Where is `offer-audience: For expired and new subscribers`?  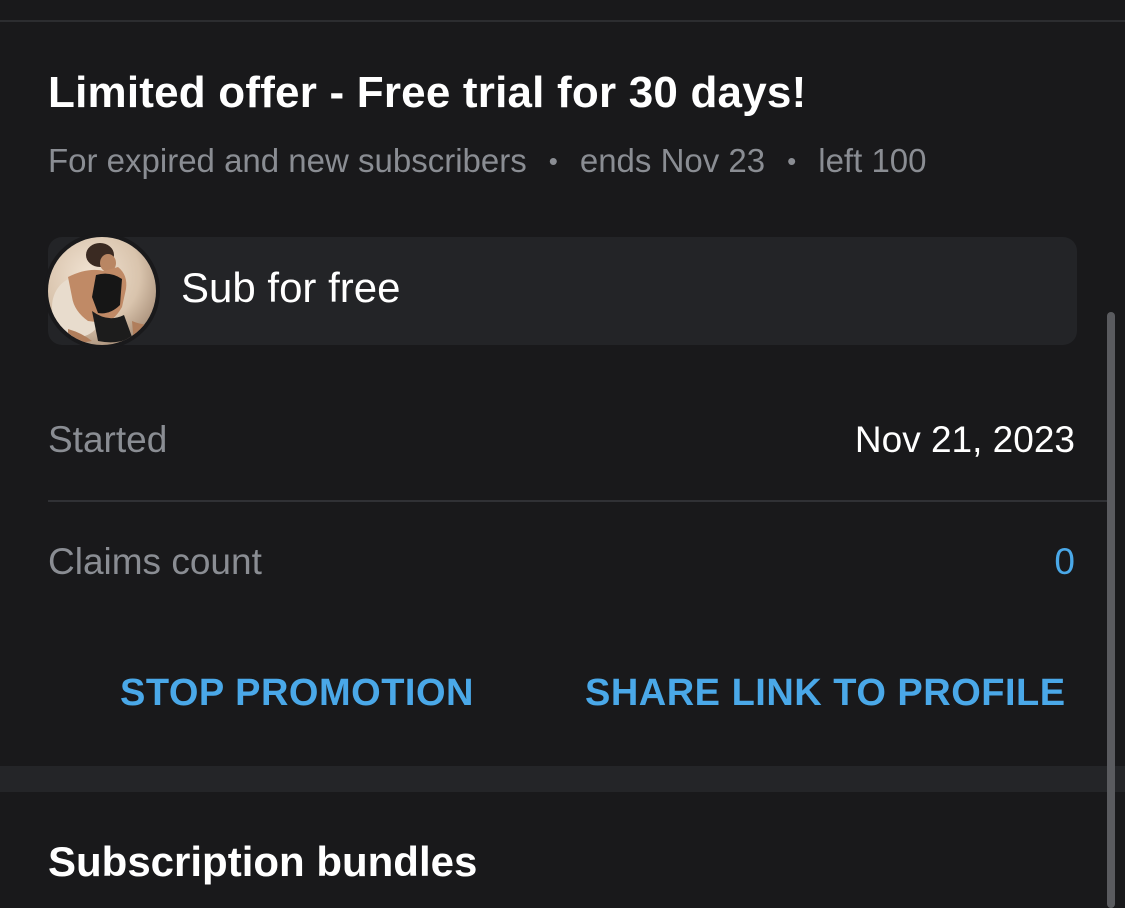
offer-audience: For expired and new subscribers is located at coordinates (287, 160).